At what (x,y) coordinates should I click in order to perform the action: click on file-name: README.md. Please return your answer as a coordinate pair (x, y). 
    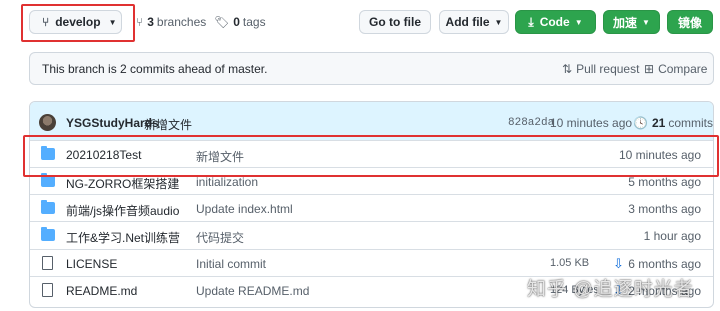
    Looking at the image, I should click on (101, 291).